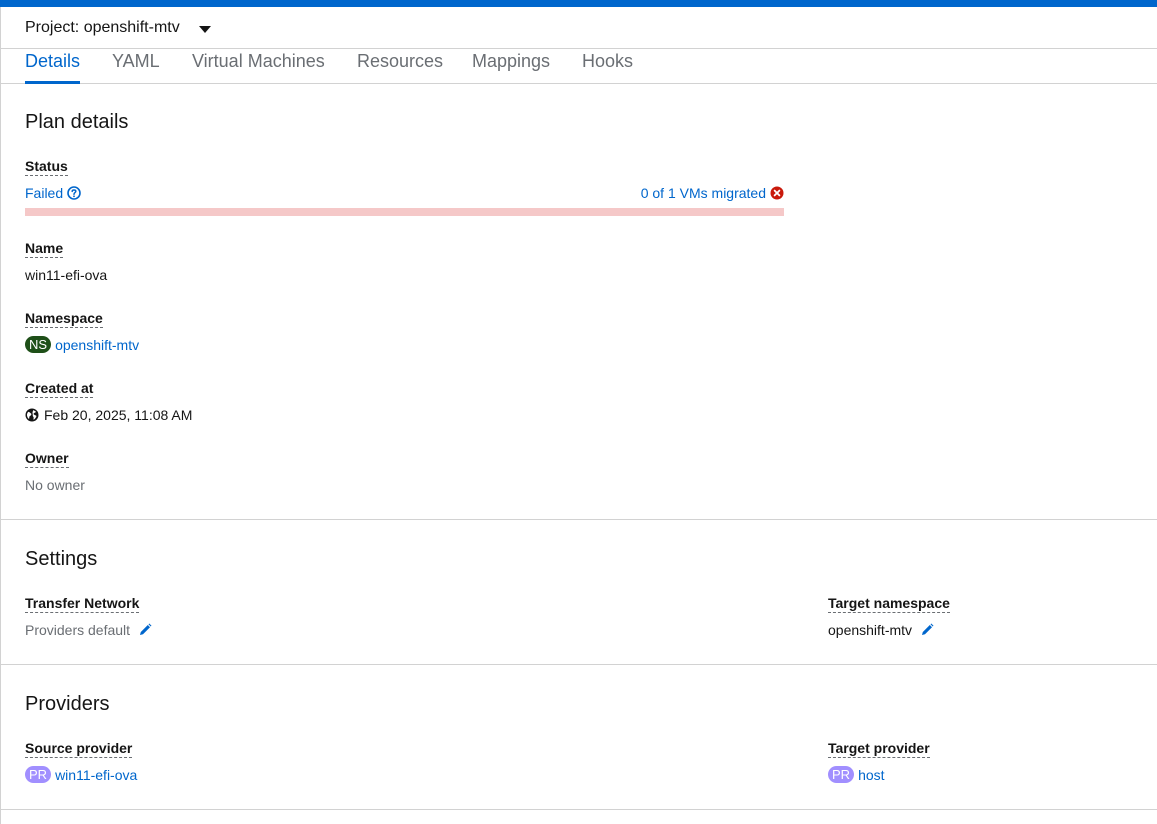 This screenshot has height=824, width=1157. I want to click on question-circle-icon, so click(74, 193).